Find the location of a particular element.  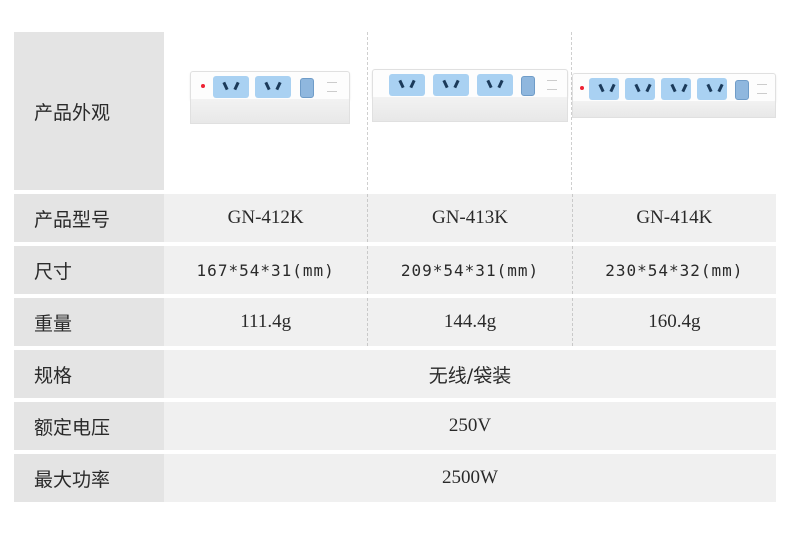

row-power: 最大功率 2500W is located at coordinates (395, 478).